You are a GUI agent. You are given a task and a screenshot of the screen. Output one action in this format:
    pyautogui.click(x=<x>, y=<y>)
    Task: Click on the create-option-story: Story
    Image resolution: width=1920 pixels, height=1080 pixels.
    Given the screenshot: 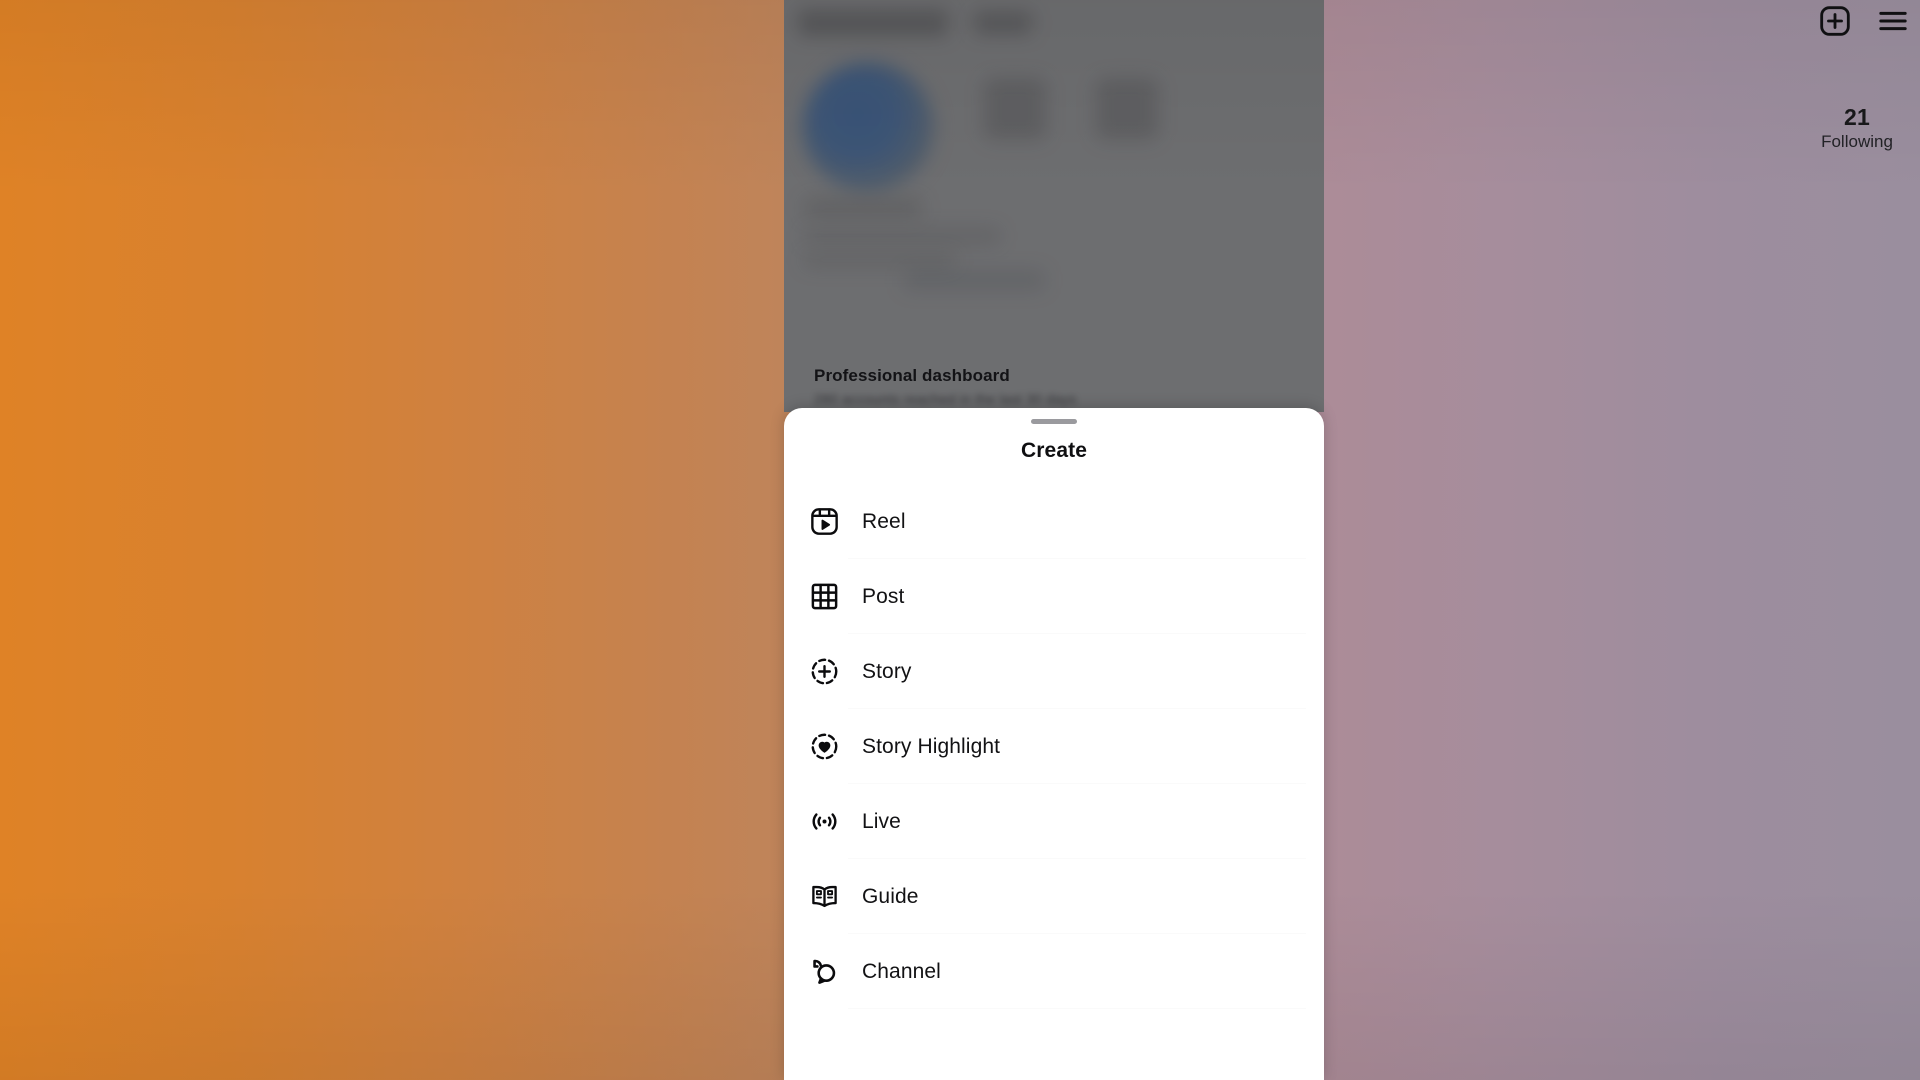 What is the action you would take?
    pyautogui.click(x=1054, y=671)
    